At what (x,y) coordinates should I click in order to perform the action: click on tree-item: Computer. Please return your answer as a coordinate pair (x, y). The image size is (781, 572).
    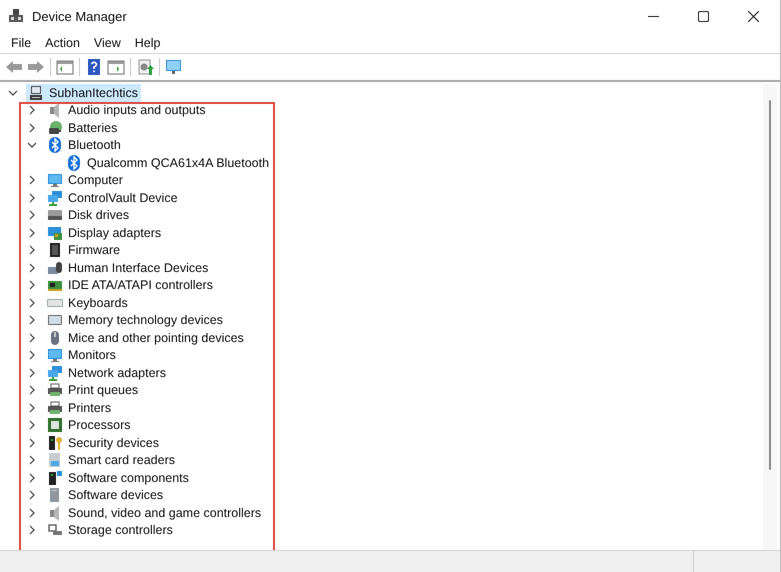
    Looking at the image, I should click on (85, 180).